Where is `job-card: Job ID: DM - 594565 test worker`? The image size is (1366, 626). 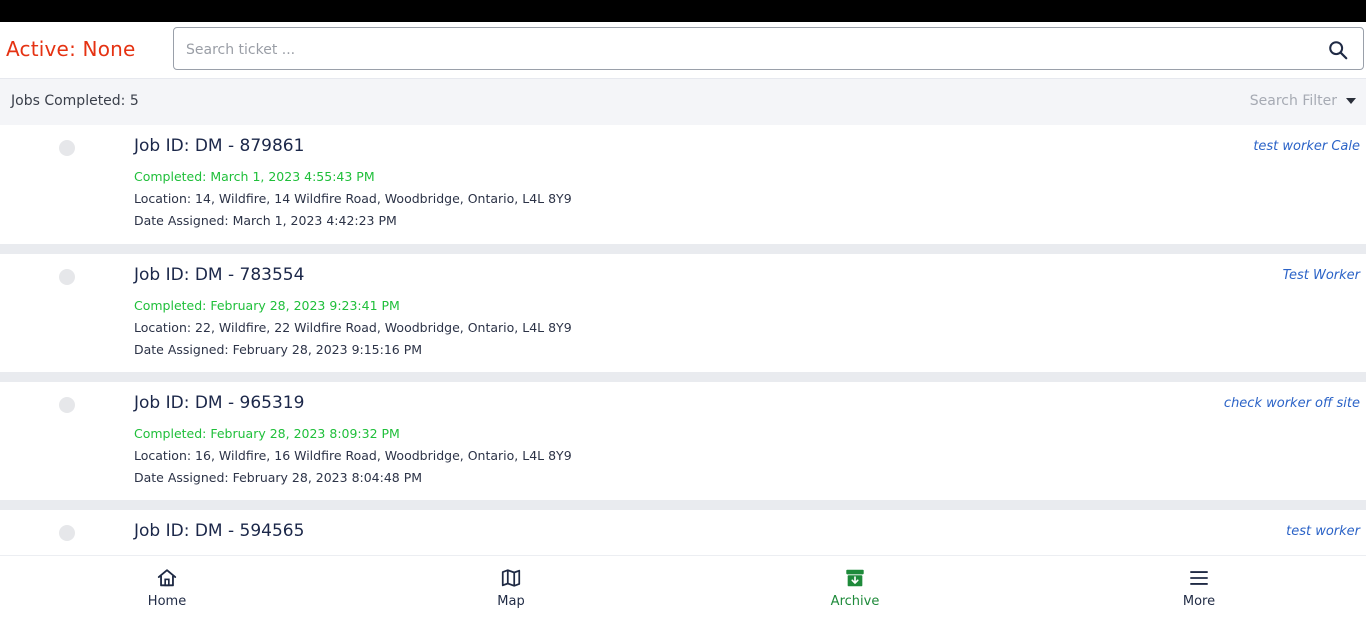 job-card: Job ID: DM - 594565 test worker is located at coordinates (683, 532).